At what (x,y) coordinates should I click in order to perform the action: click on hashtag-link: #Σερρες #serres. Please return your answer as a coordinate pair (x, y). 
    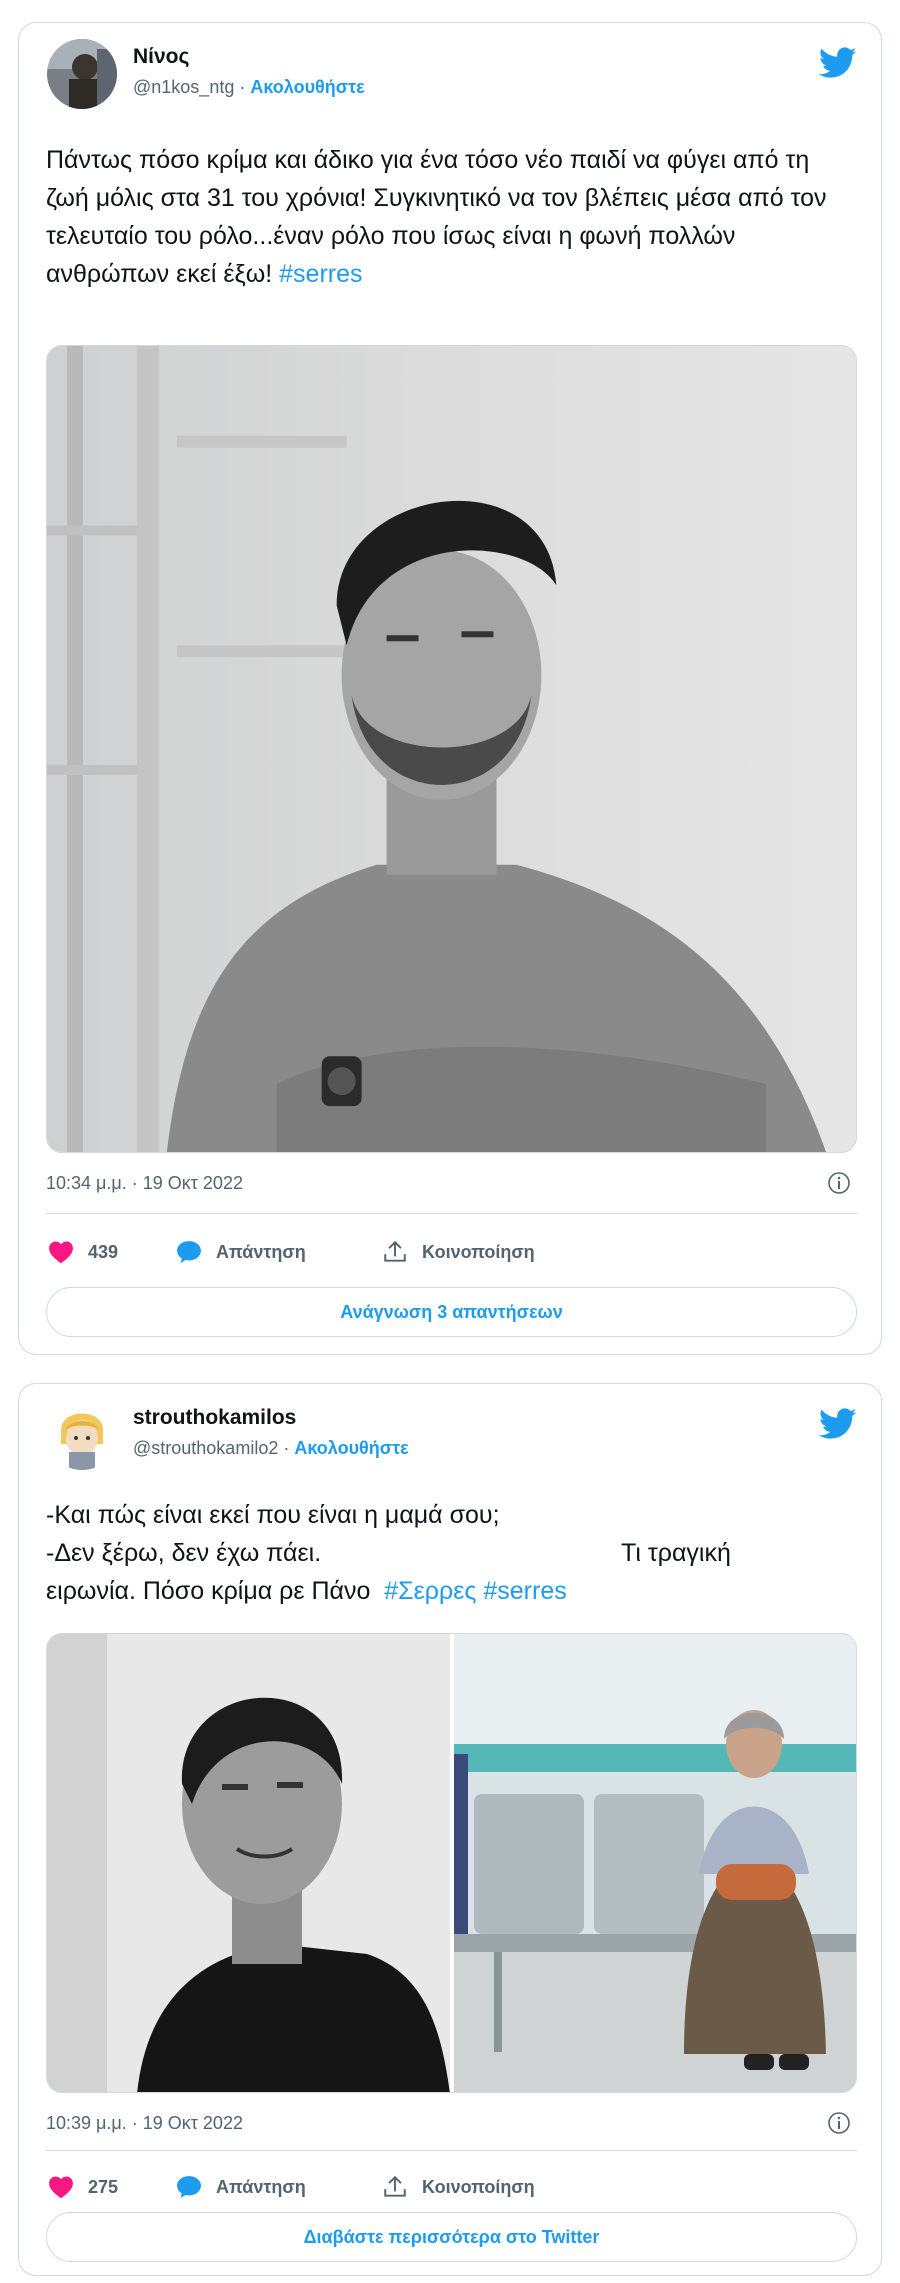
    Looking at the image, I should click on (475, 1591).